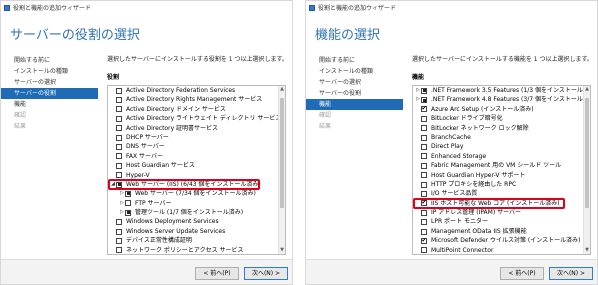  What do you see at coordinates (193, 128) in the screenshot?
I see `list-item: Active Directory 証明書サービス` at bounding box center [193, 128].